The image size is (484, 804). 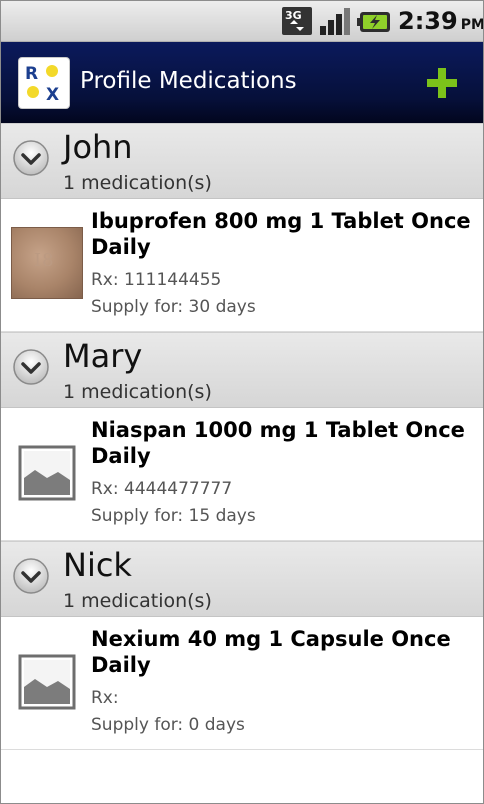 I want to click on medication-rx: Rx: 4444477777, so click(x=162, y=489).